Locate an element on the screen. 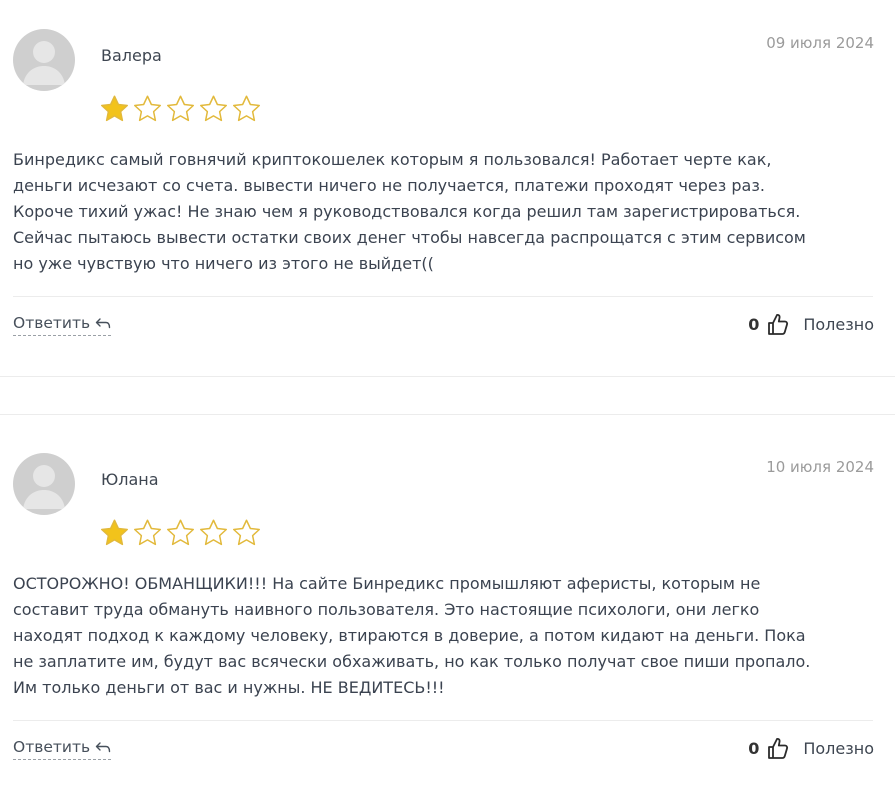 The width and height of the screenshot is (895, 798). review-date: 09 июля 2024 is located at coordinates (820, 43).